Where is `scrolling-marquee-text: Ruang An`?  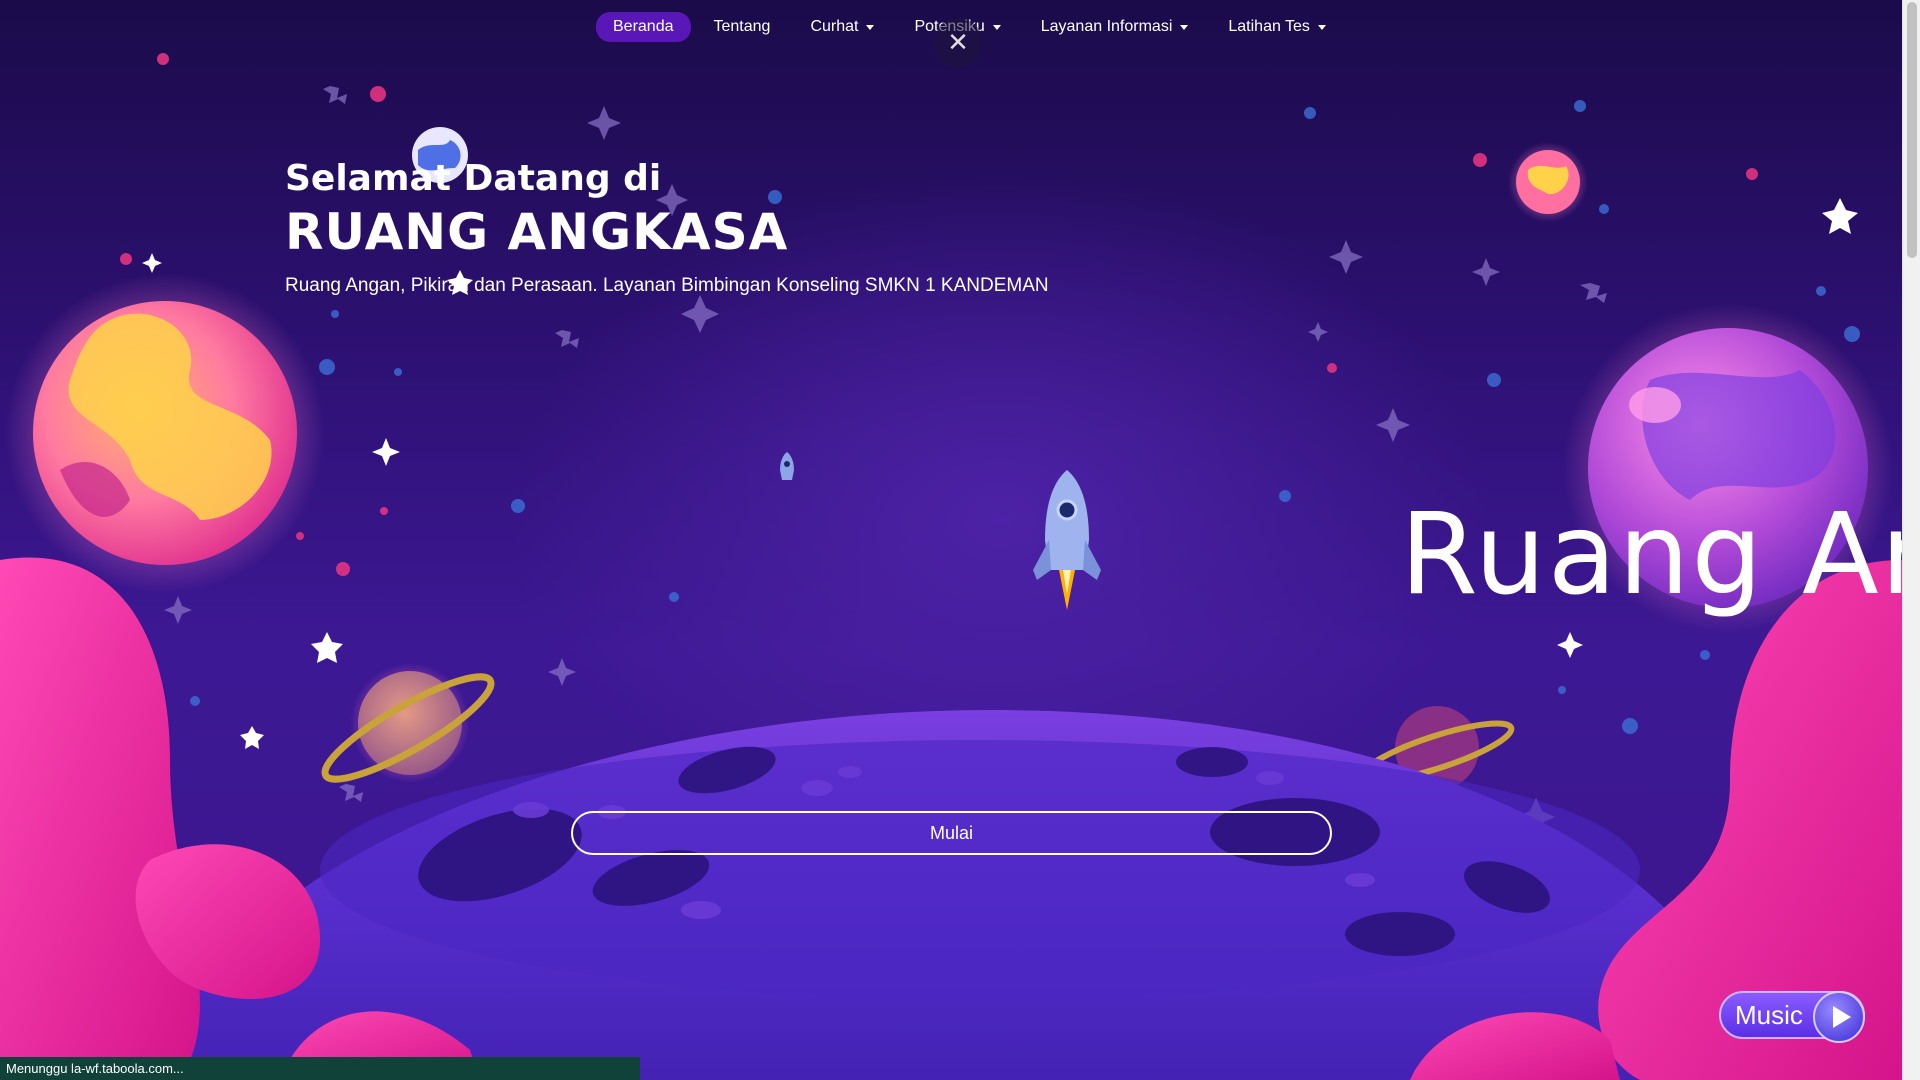
scrolling-marquee-text: Ruang An is located at coordinates (1651, 555).